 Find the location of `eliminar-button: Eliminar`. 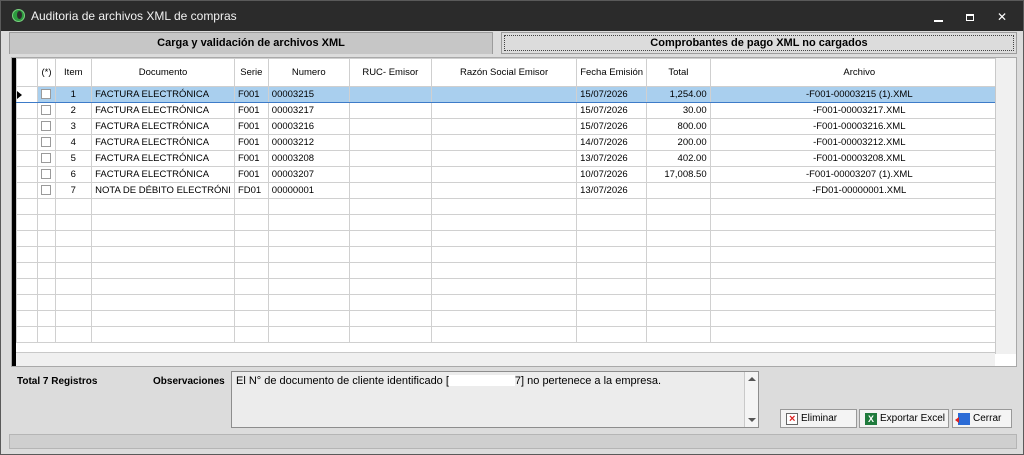

eliminar-button: Eliminar is located at coordinates (818, 418).